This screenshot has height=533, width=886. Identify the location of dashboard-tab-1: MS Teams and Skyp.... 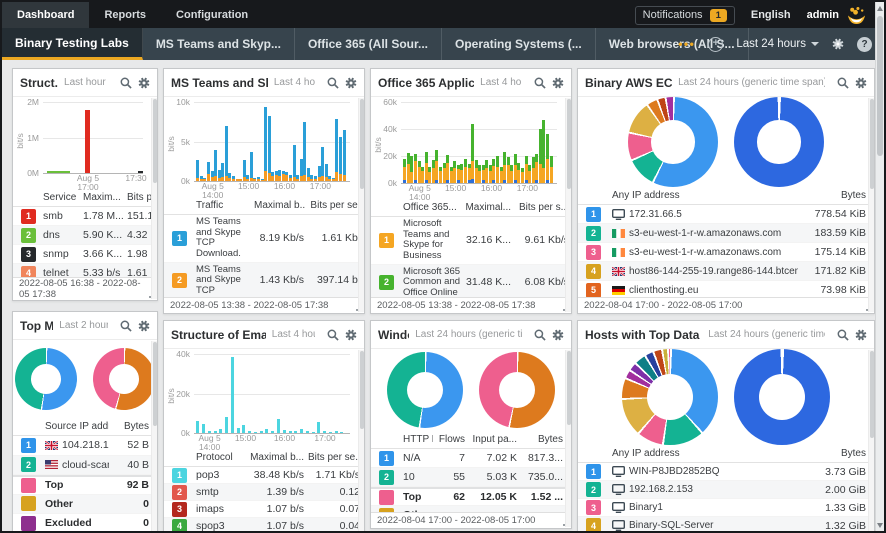
(219, 44).